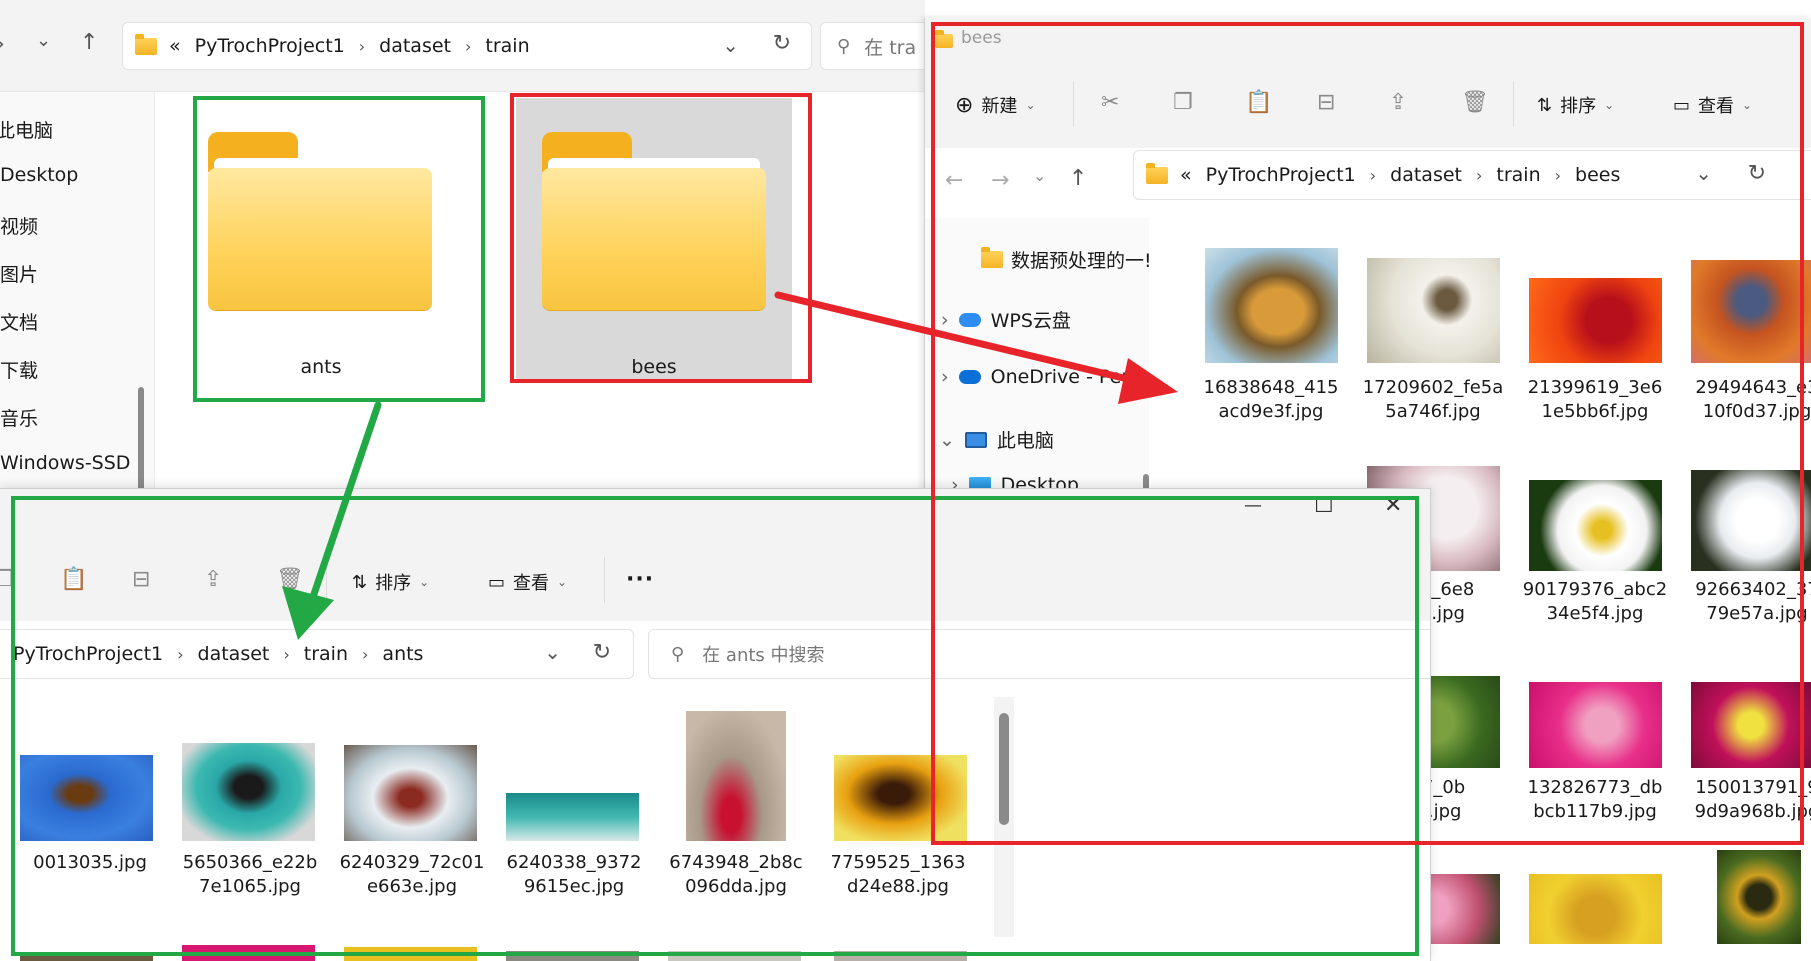 The image size is (1811, 961). Describe the element at coordinates (250, 875) in the screenshot. I see `file-name: 5650366_e22b 7e1065.jpg` at that location.